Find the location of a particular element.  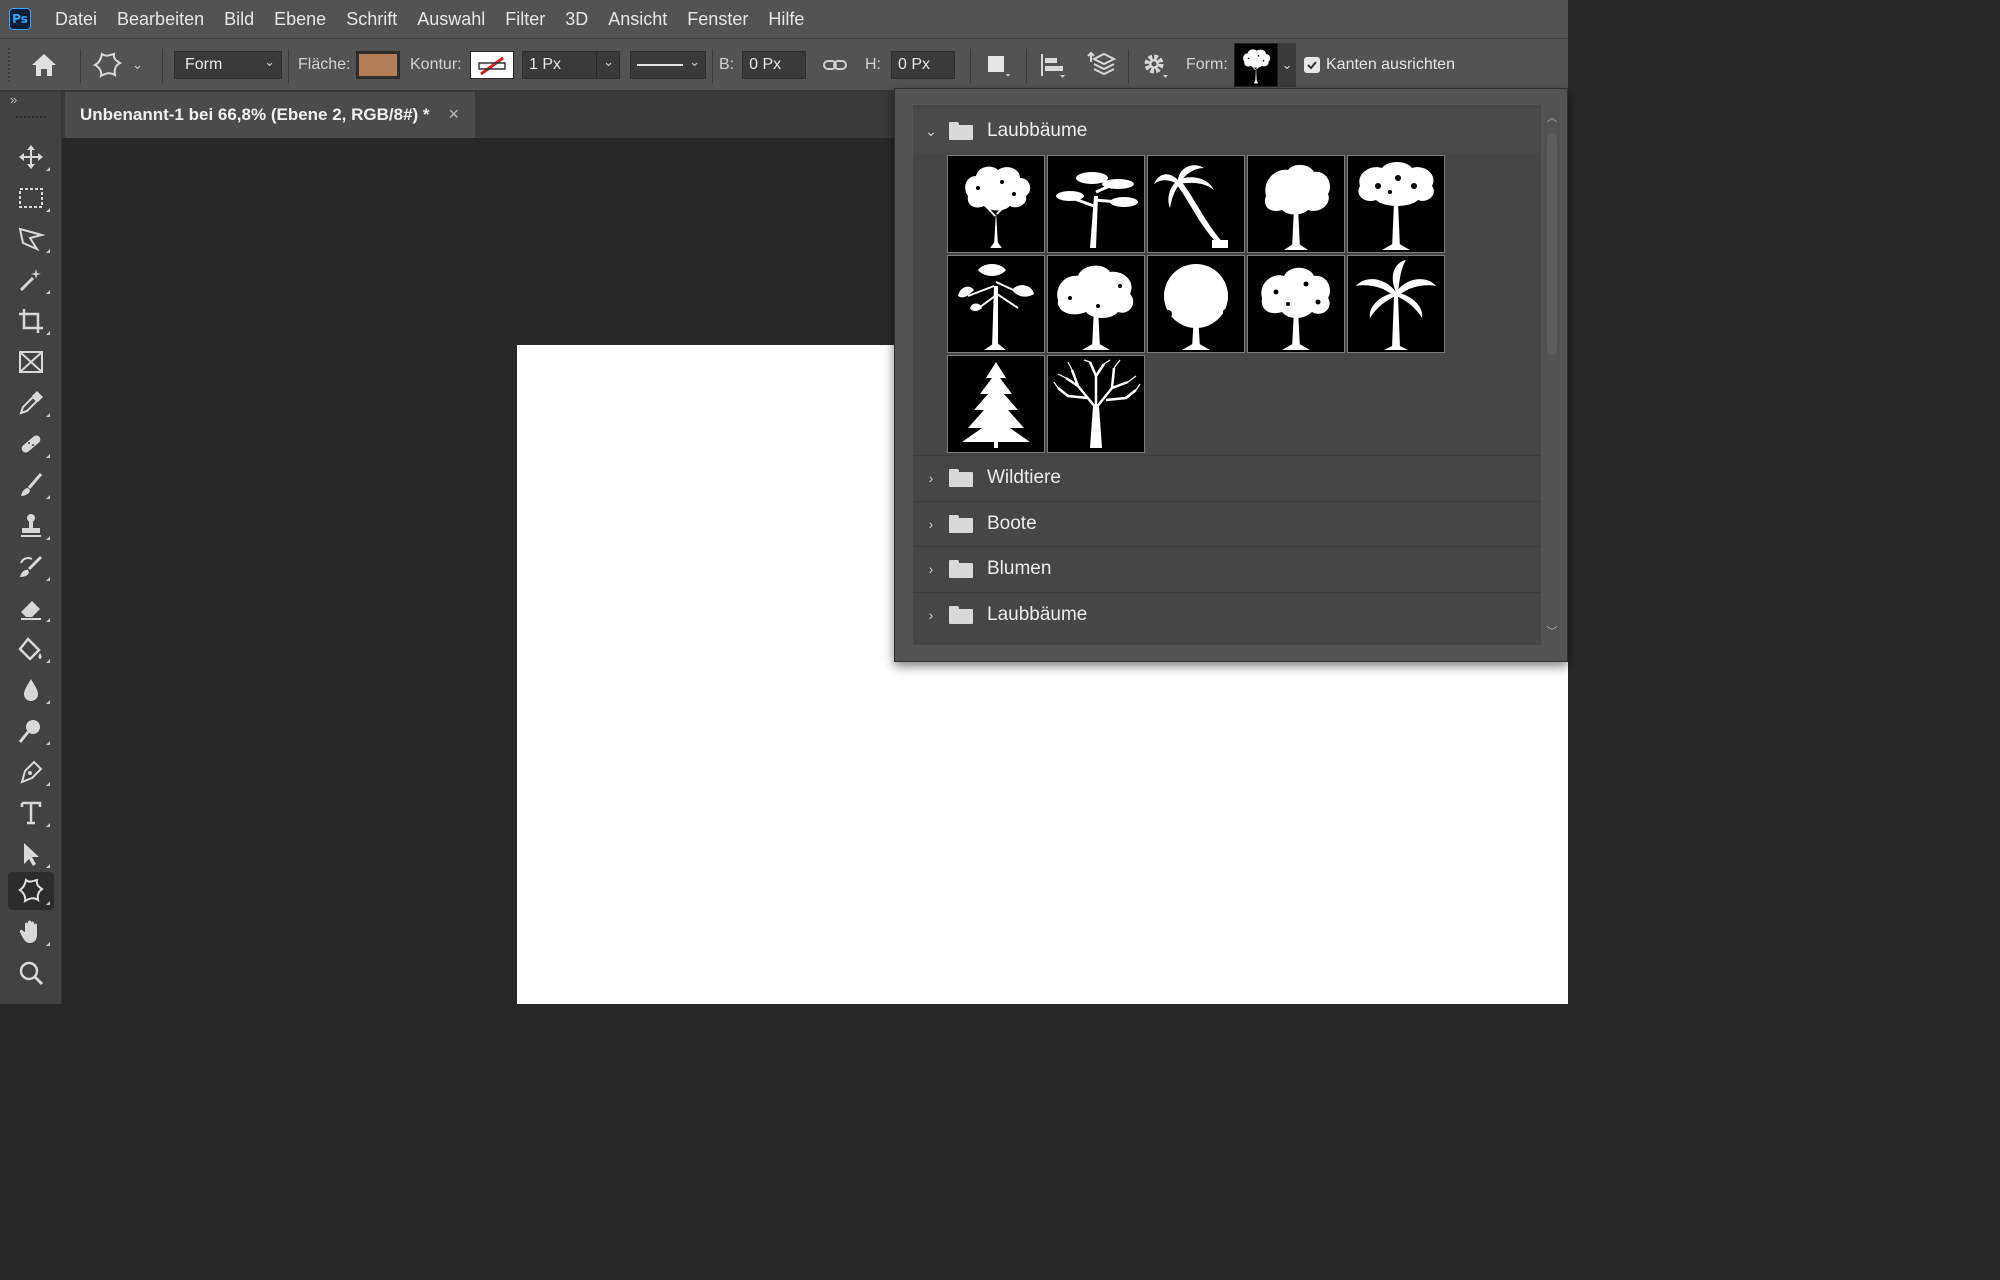

close-icon: × is located at coordinates (453, 114).